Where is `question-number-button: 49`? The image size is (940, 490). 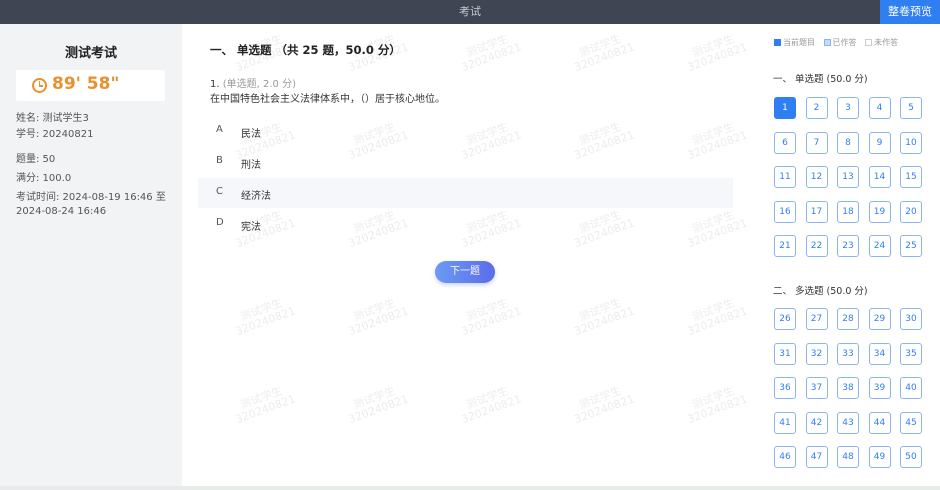
question-number-button: 49 is located at coordinates (879, 457).